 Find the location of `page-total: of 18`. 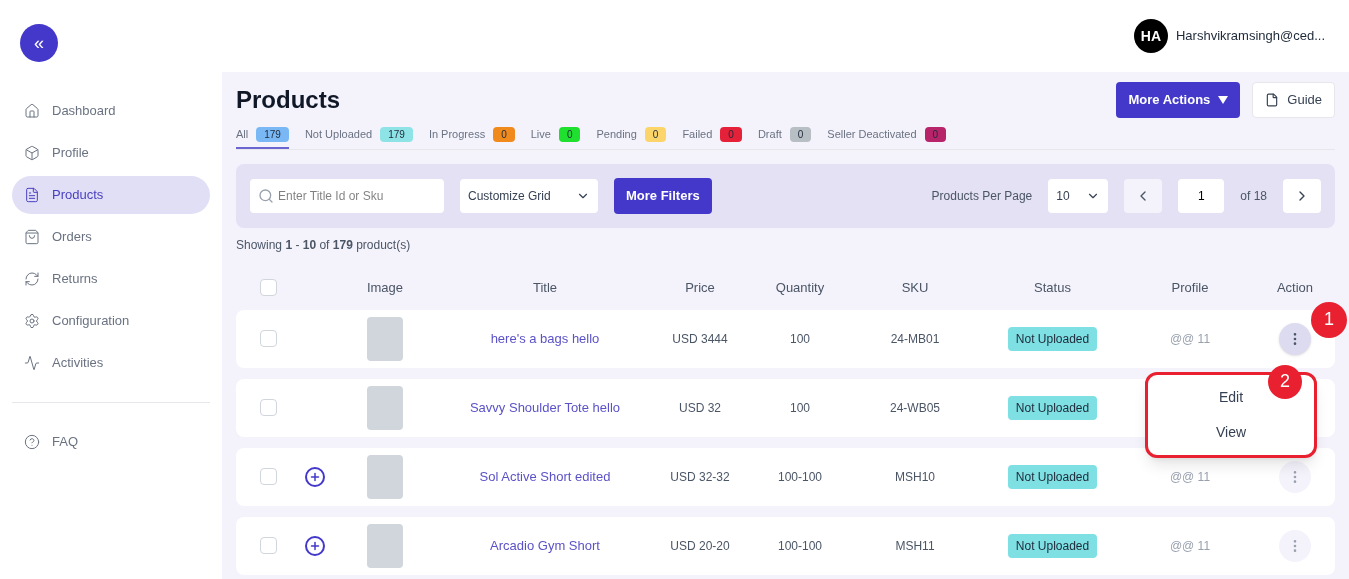

page-total: of 18 is located at coordinates (1253, 196).